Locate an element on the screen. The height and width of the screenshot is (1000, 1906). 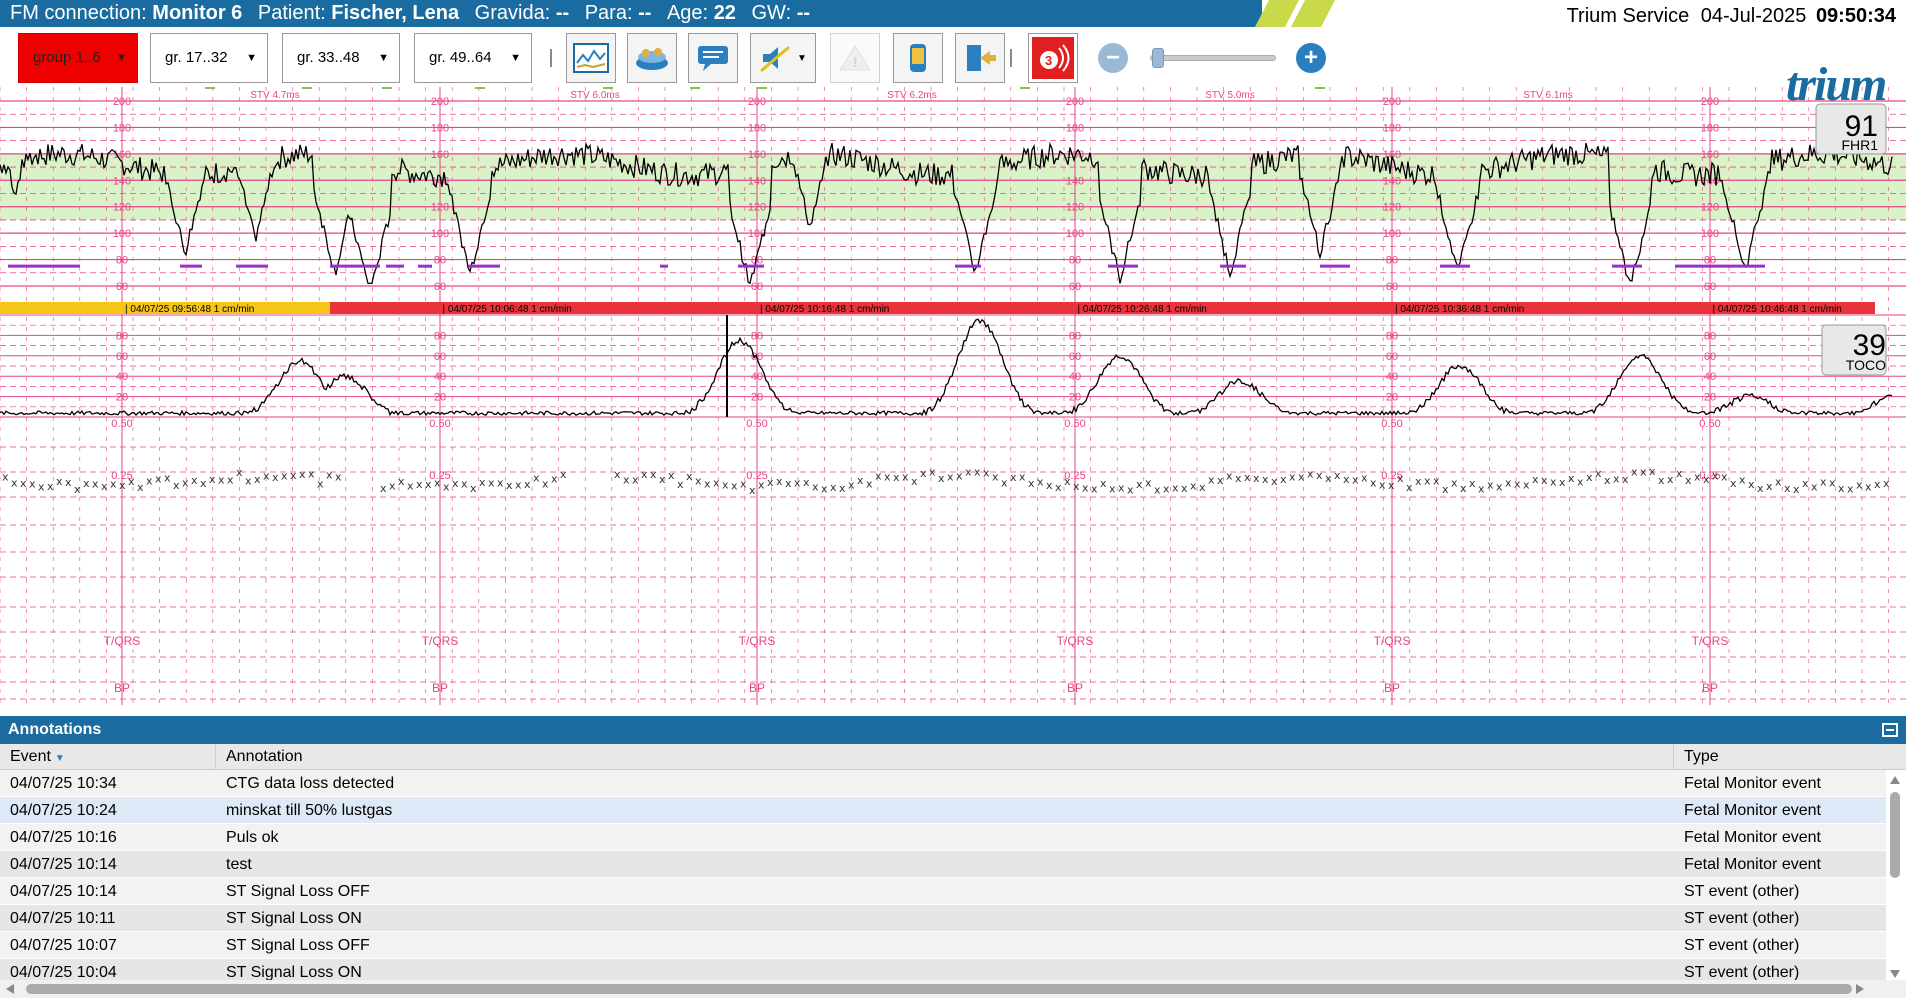
fhr-tick-label: 140 is located at coordinates (757, 181).